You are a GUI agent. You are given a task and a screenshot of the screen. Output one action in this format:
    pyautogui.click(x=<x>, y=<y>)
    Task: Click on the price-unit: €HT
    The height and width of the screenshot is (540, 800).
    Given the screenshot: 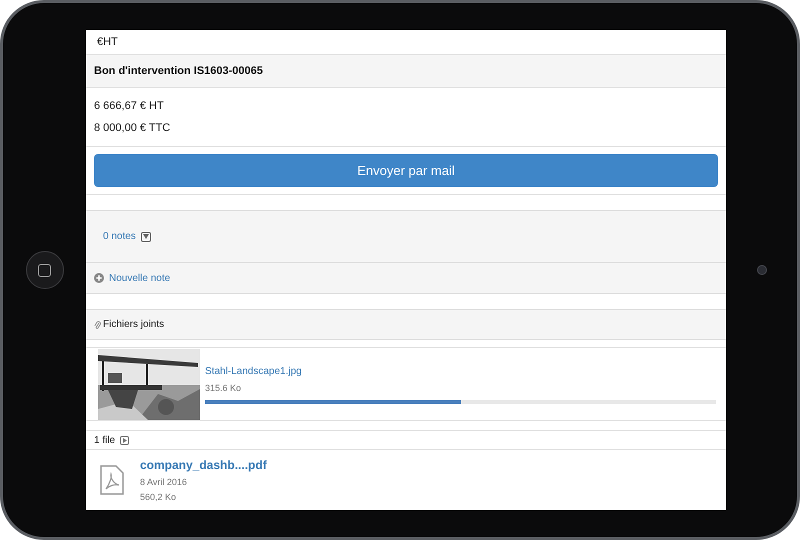 What is the action you would take?
    pyautogui.click(x=107, y=42)
    